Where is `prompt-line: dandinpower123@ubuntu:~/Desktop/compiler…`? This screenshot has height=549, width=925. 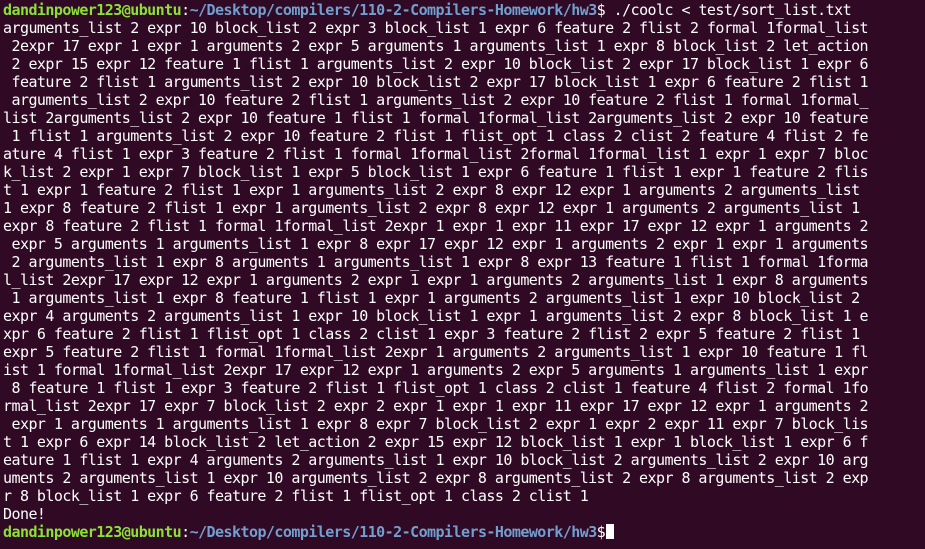 prompt-line: dandinpower123@ubuntu:~/Desktop/compiler… is located at coordinates (464, 10).